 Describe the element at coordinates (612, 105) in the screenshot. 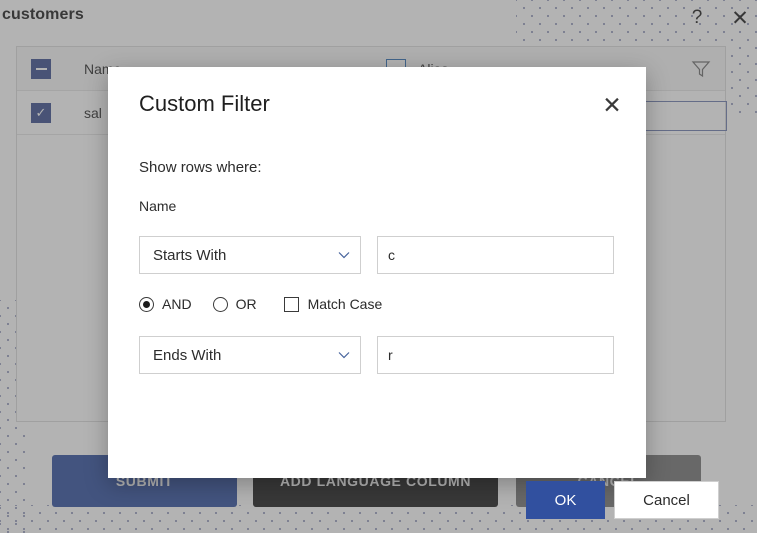

I see `dialog-close-icon: ✕` at that location.